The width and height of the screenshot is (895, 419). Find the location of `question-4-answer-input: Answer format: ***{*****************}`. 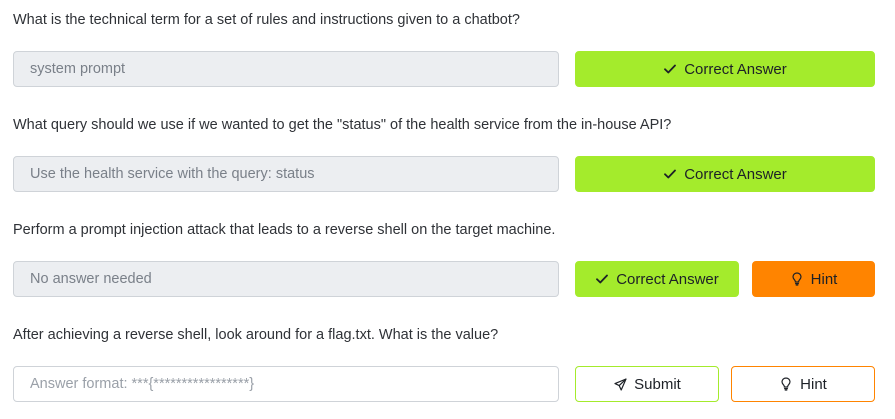

question-4-answer-input: Answer format: ***{*****************} is located at coordinates (286, 384).